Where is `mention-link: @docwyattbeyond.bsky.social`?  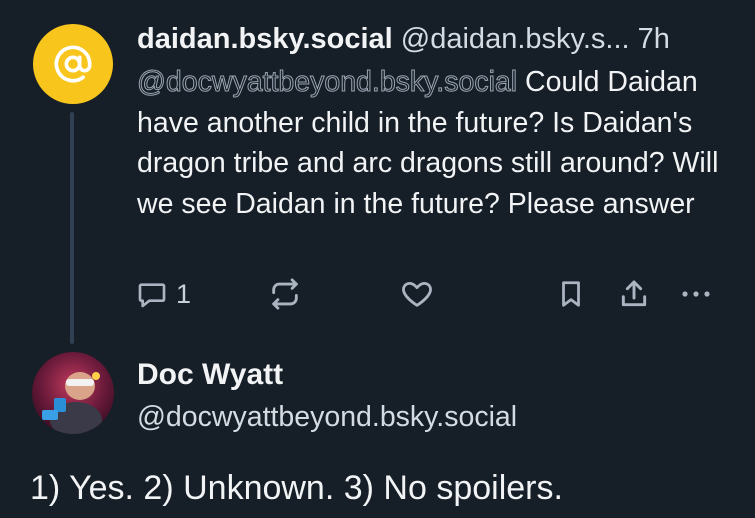 mention-link: @docwyattbeyond.bsky.social is located at coordinates (326, 82).